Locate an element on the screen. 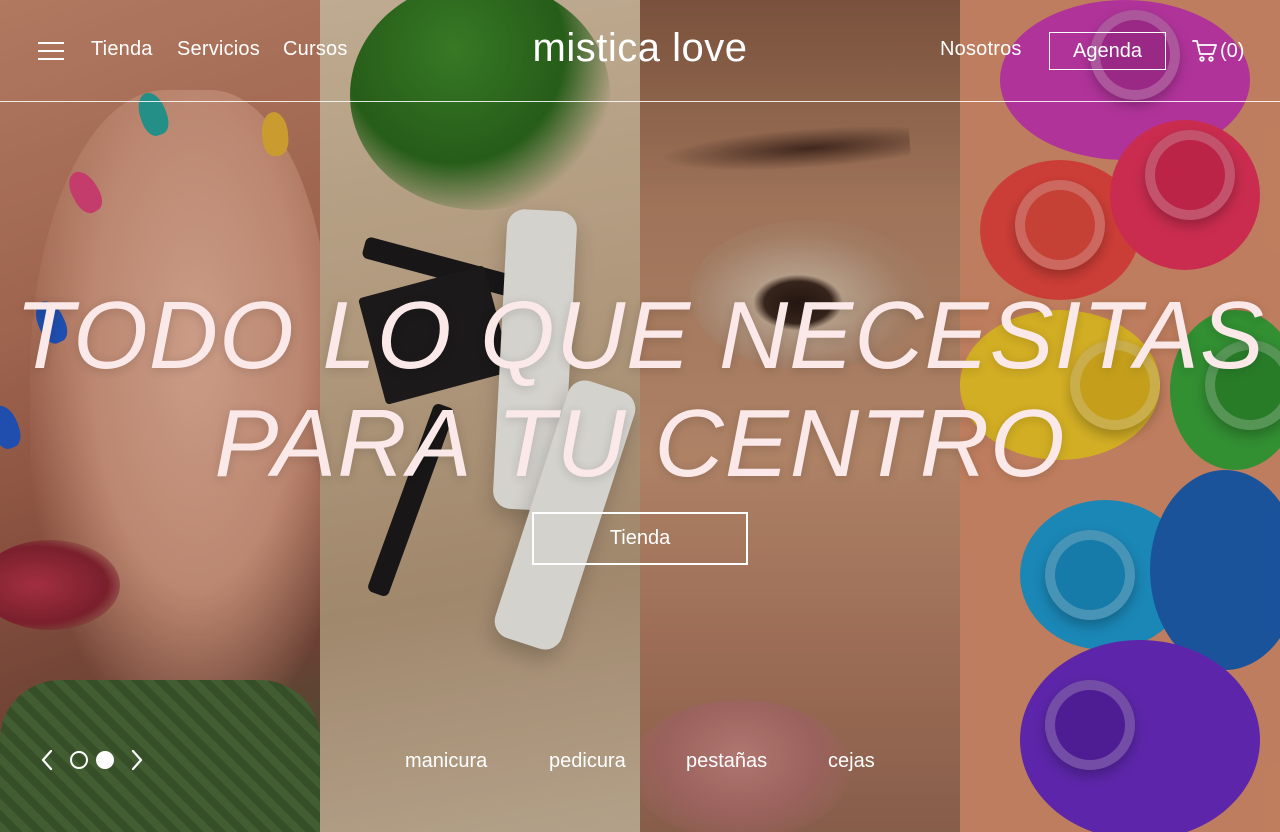 The height and width of the screenshot is (832, 1280). slide-dot-2-active is located at coordinates (105, 760).